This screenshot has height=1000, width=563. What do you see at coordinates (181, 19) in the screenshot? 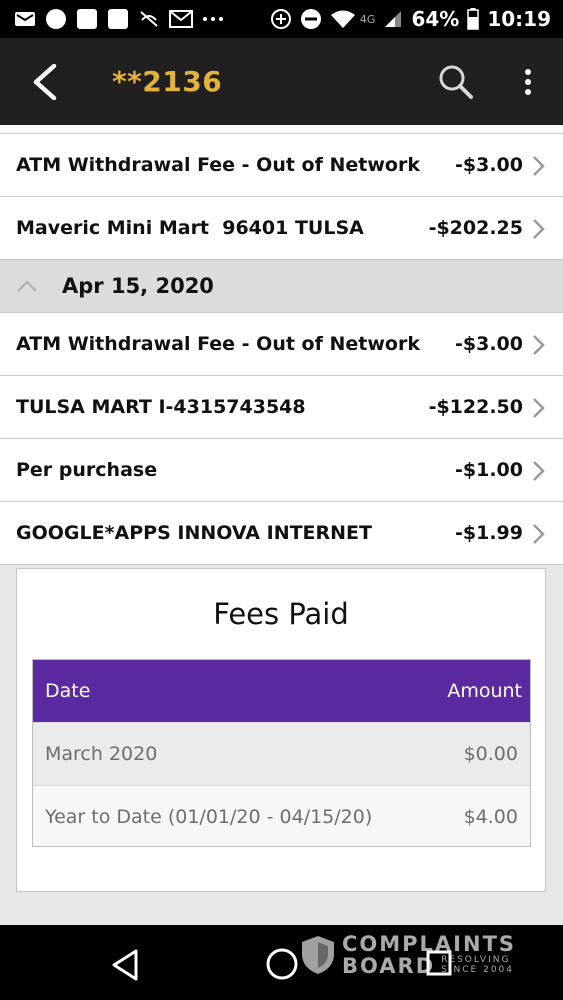
I see `mail-icon` at bounding box center [181, 19].